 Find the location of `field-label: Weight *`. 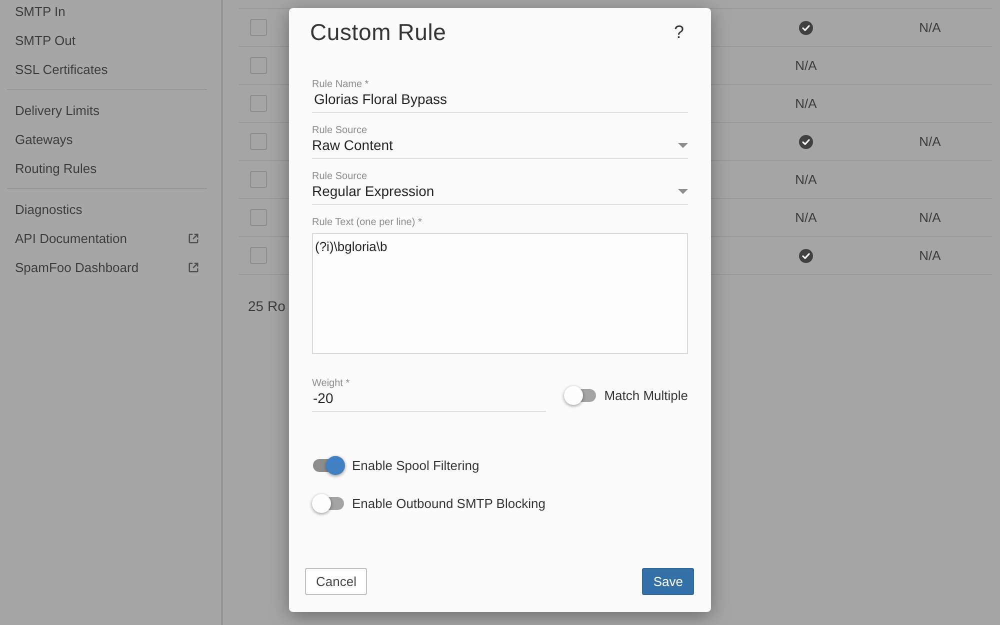

field-label: Weight * is located at coordinates (331, 384).